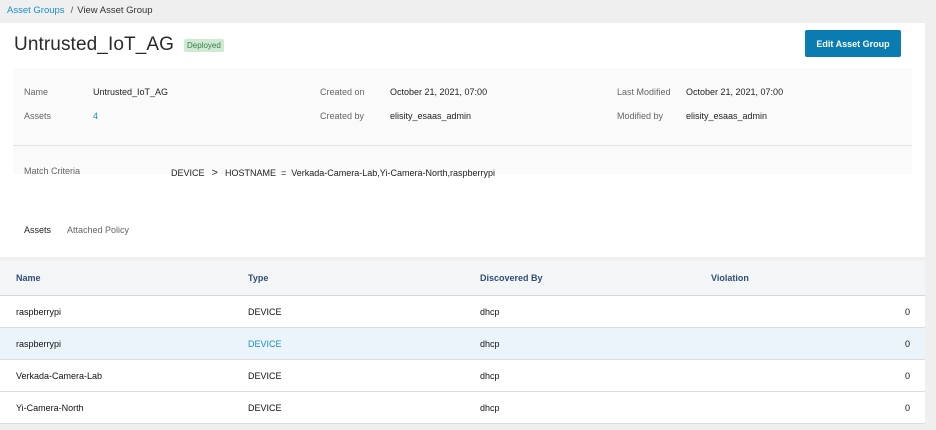  What do you see at coordinates (28, 278) in the screenshot?
I see `column-header-name: Name` at bounding box center [28, 278].